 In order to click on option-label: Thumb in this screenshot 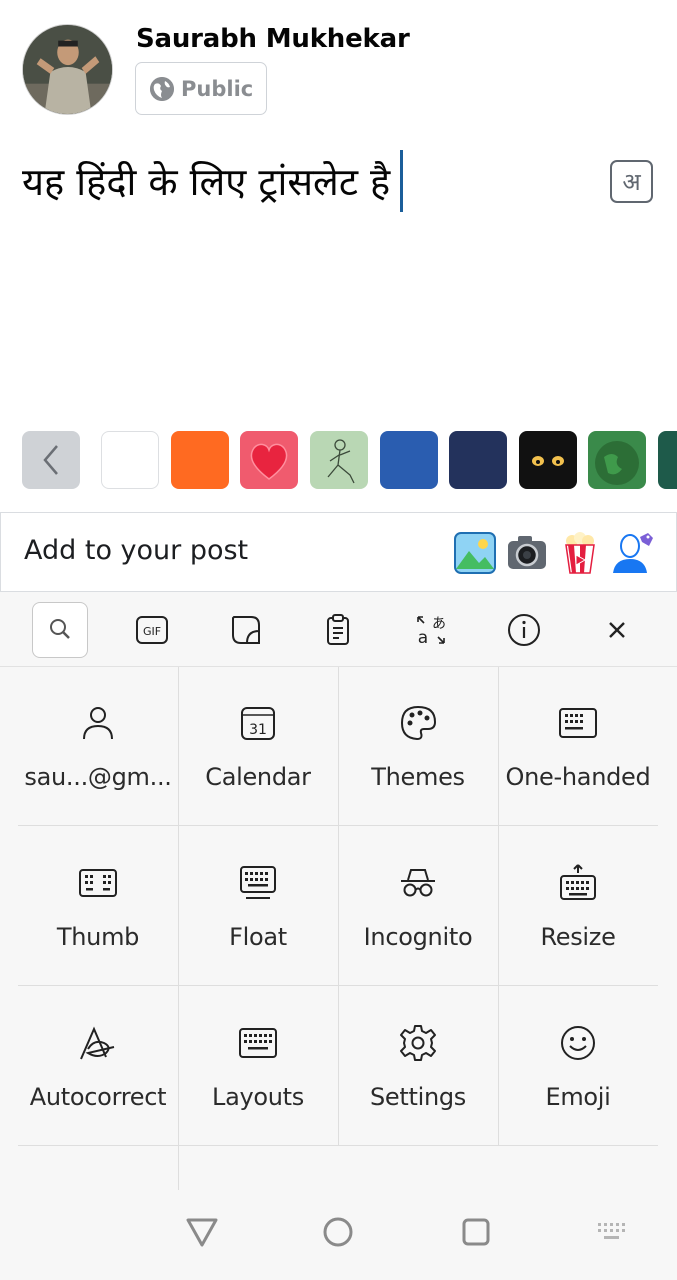, I will do `click(98, 937)`.